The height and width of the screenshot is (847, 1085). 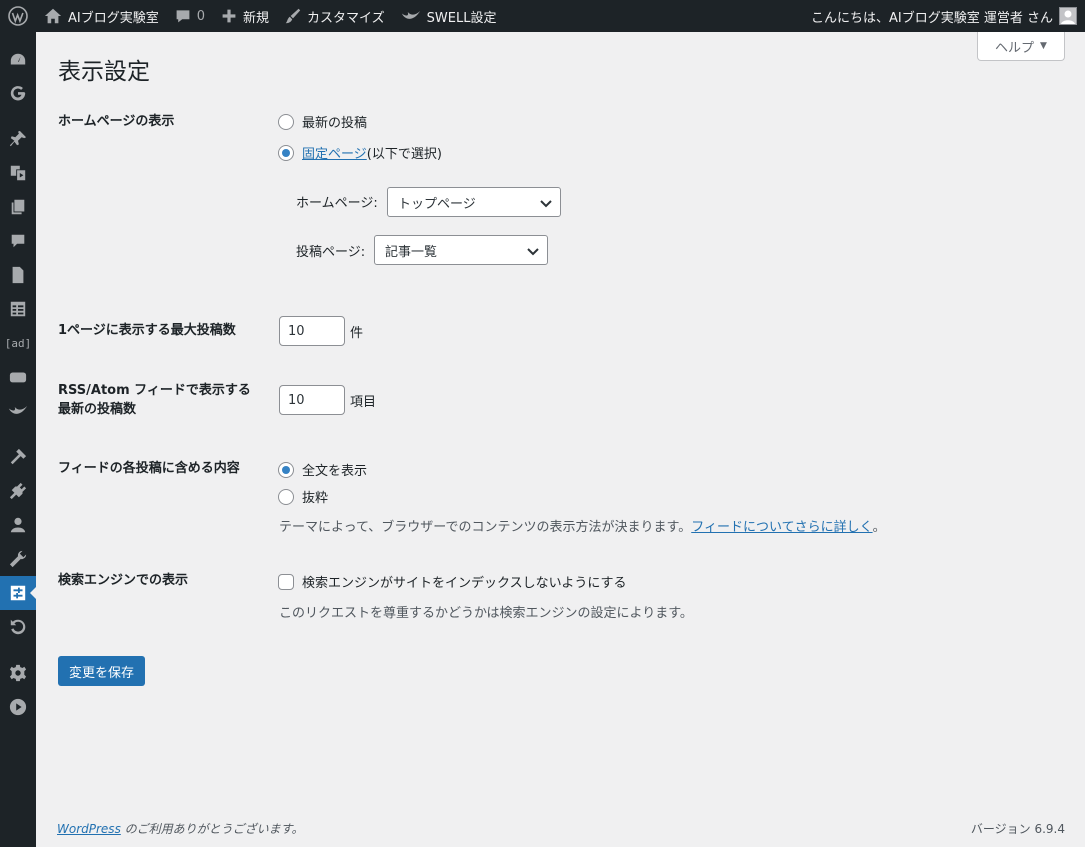 What do you see at coordinates (461, 250) in the screenshot?
I see `postspage-select: 記事一覧` at bounding box center [461, 250].